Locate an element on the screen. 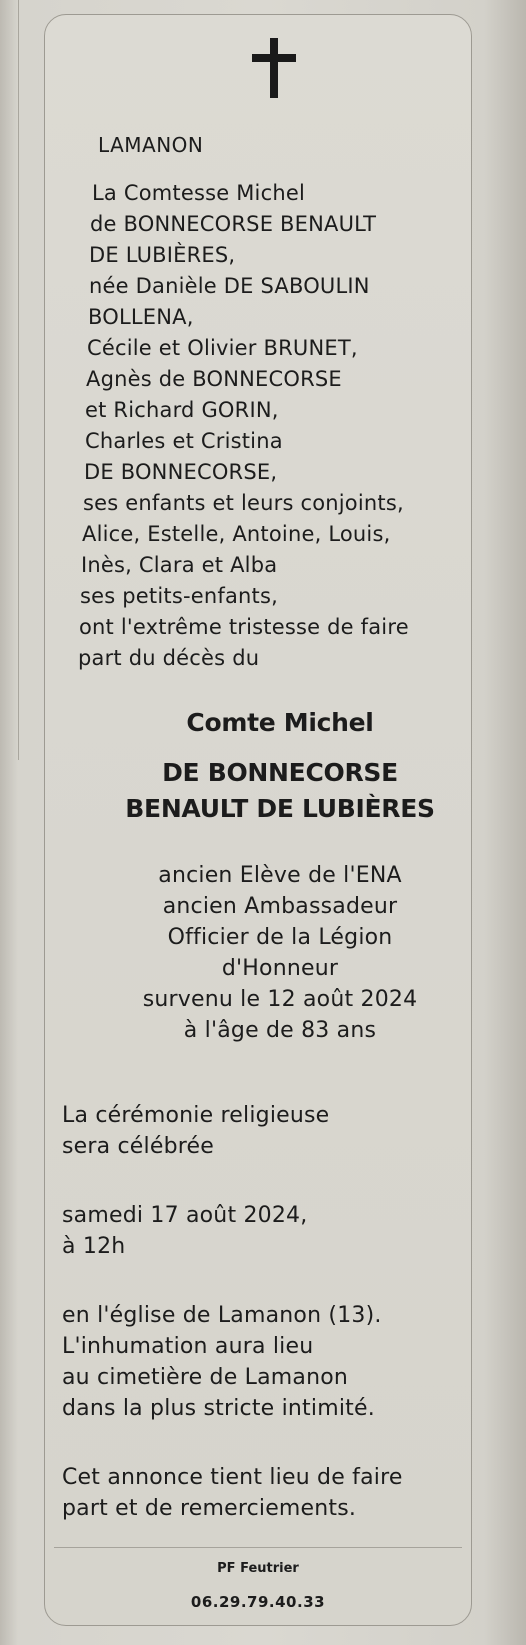 The image size is (526, 1645). closing-line: Cet annonce tient lieu de faire is located at coordinates (232, 1477).